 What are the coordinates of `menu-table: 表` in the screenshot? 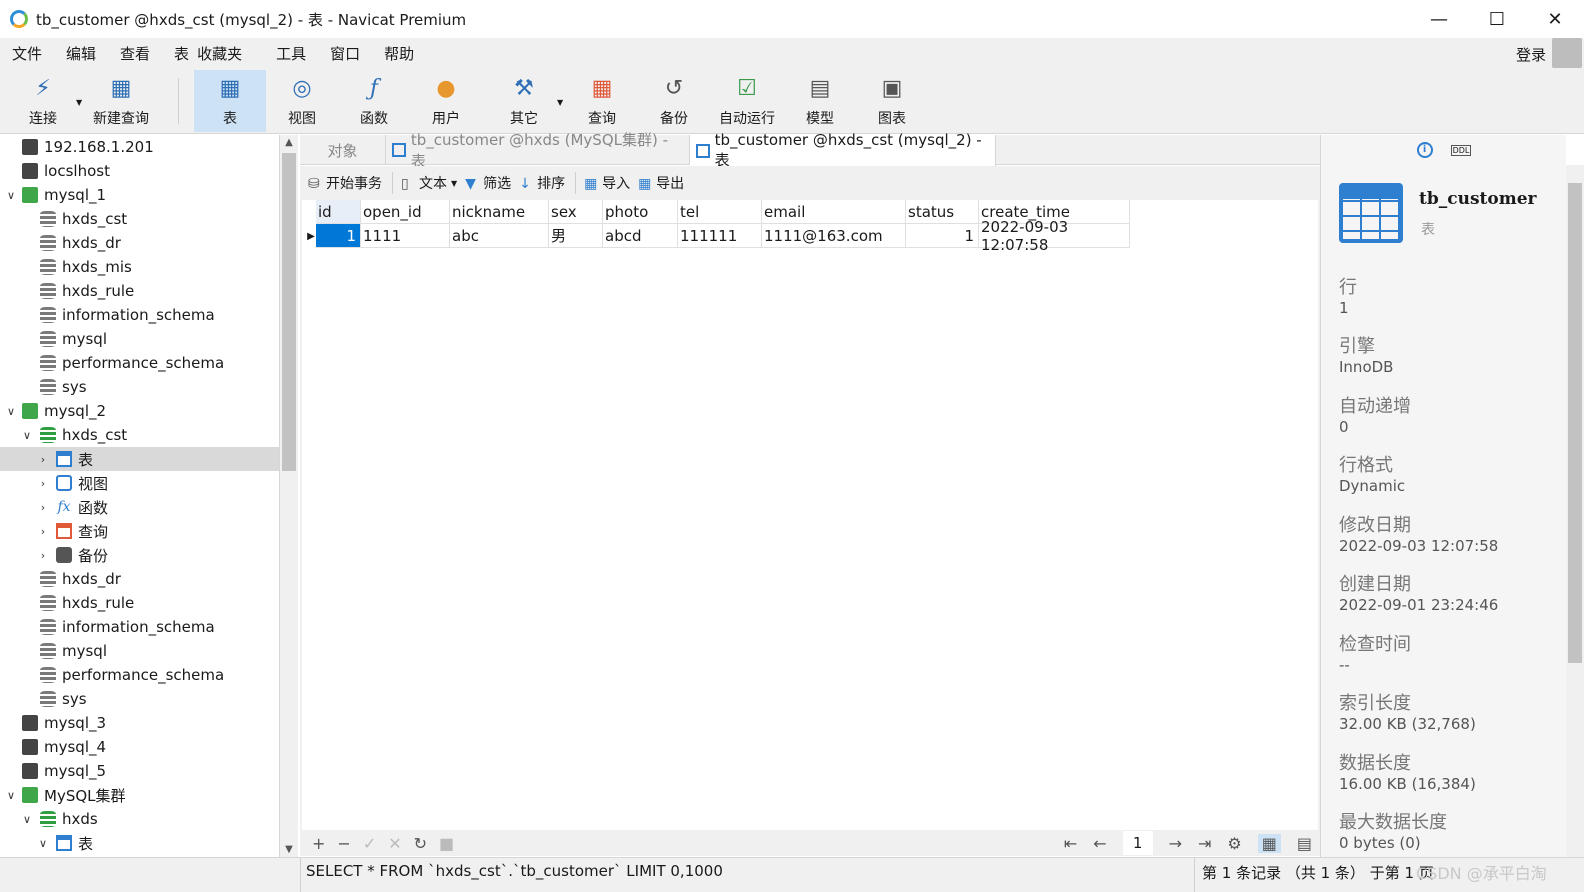 It's located at (177, 53).